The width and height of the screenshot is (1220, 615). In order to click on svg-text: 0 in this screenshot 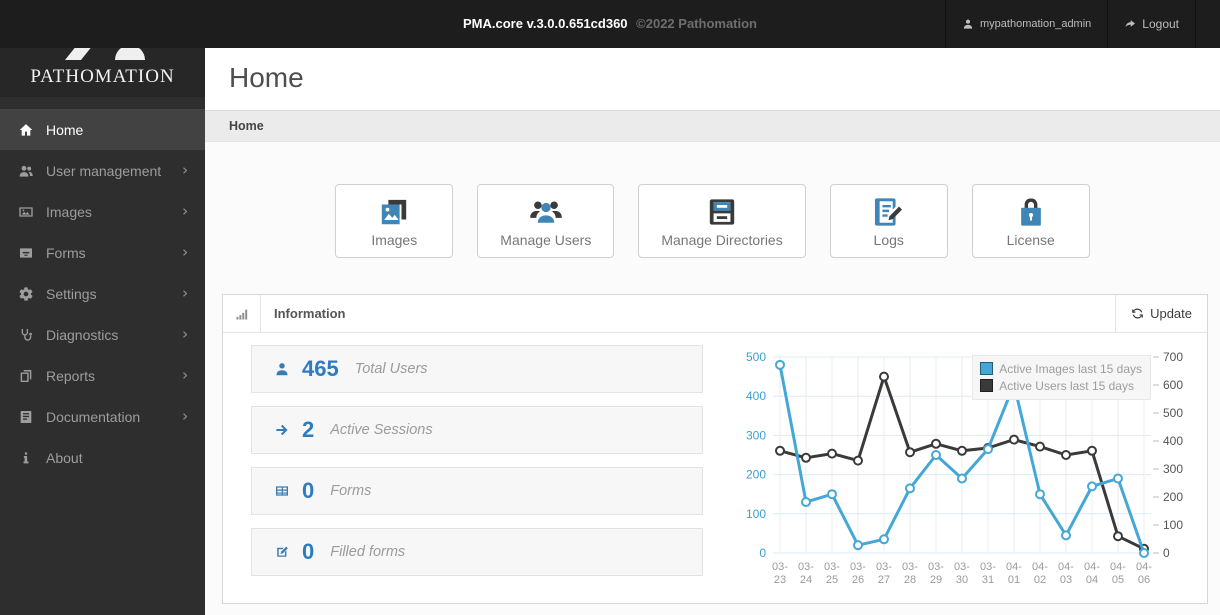, I will do `click(762, 553)`.